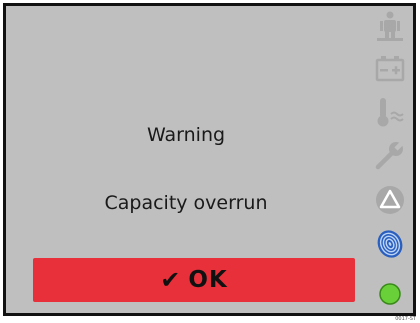 Image resolution: width=420 pixels, height=323 pixels. Describe the element at coordinates (186, 135) in the screenshot. I see `dialog-title: Warning` at that location.